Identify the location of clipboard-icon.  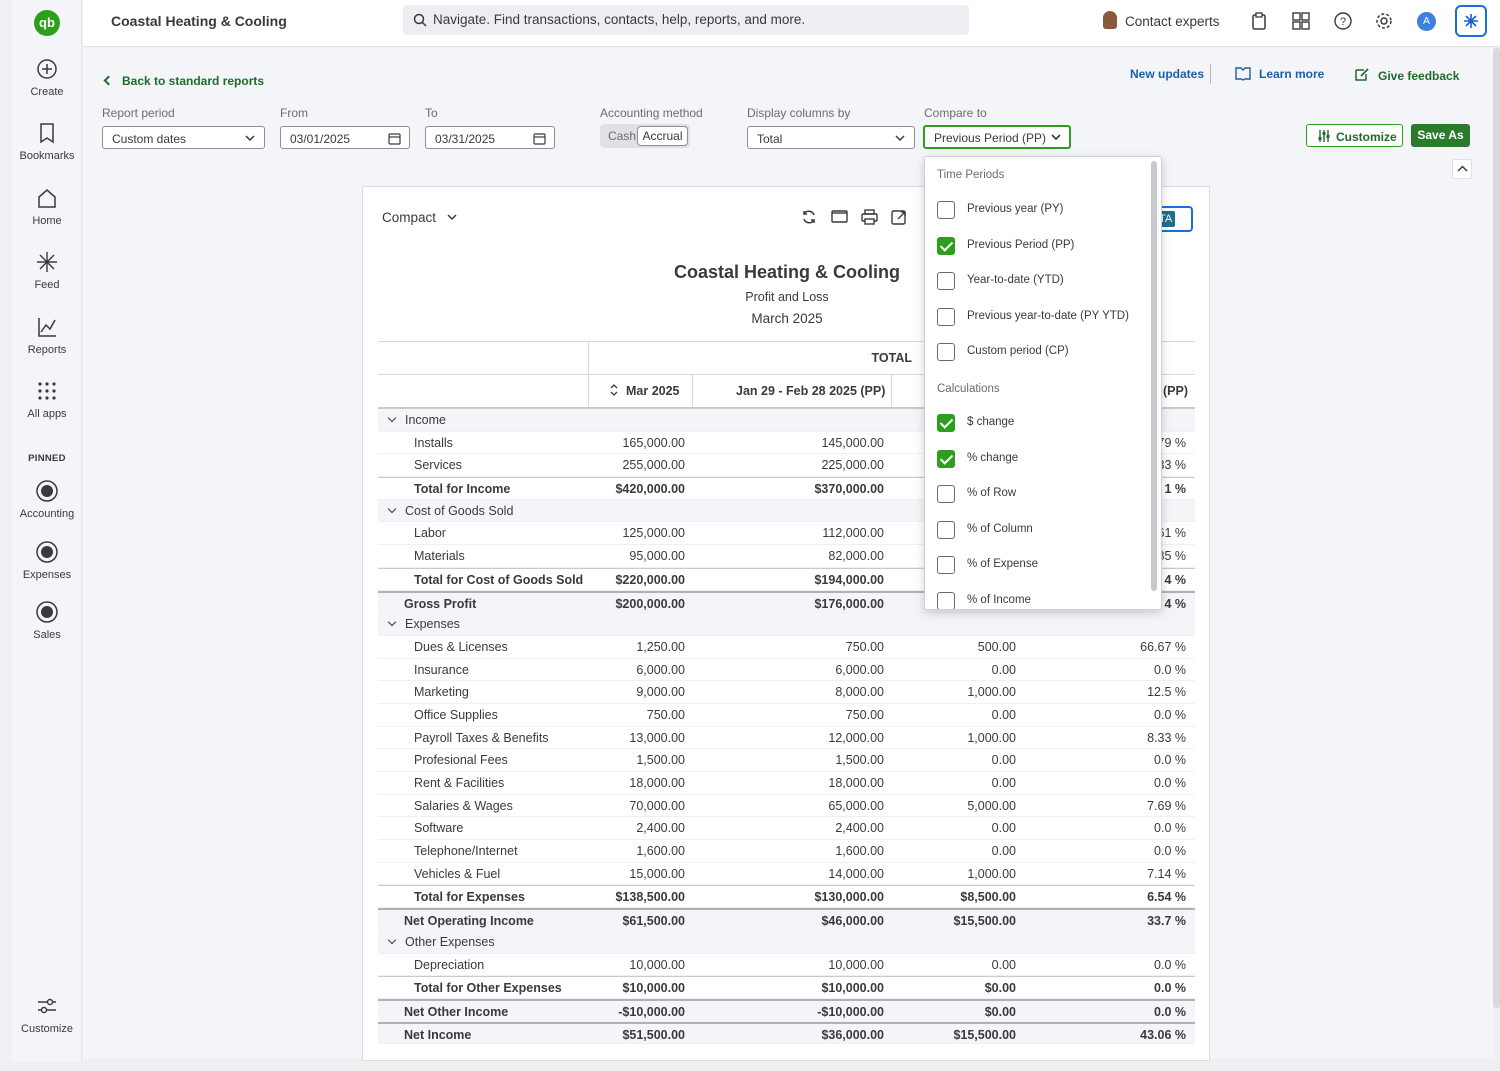
(1259, 21).